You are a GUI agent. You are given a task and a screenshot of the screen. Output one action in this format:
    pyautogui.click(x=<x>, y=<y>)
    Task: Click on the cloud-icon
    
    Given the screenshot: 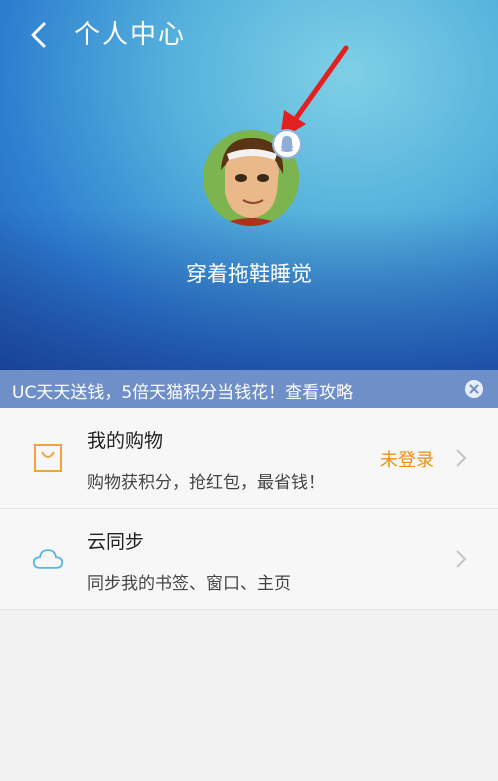 What is the action you would take?
    pyautogui.click(x=48, y=559)
    